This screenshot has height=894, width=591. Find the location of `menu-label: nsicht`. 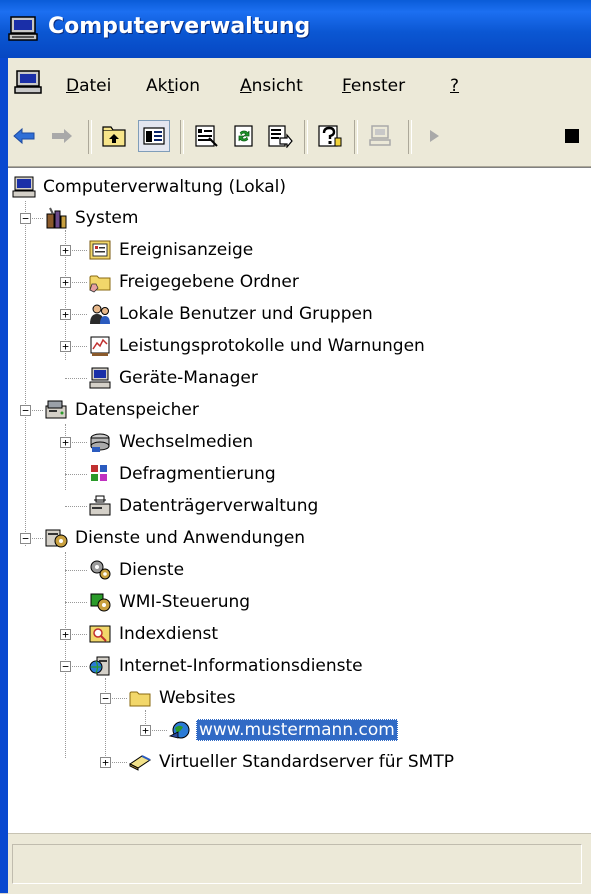

menu-label: nsicht is located at coordinates (277, 86).